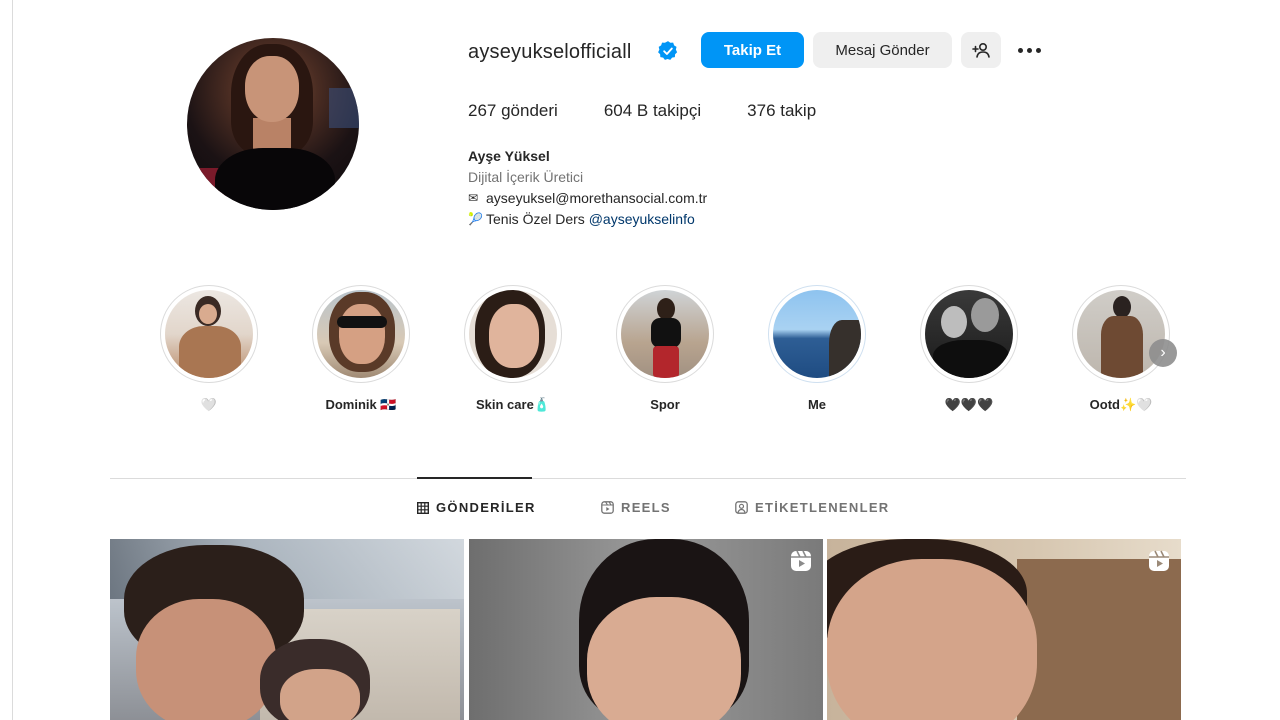  I want to click on display-name: Ayşe Yüksel, so click(509, 156).